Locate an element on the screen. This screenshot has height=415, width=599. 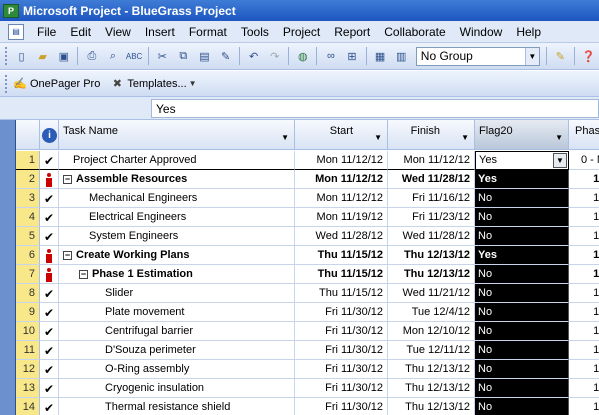
menu-window: Window is located at coordinates (481, 32).